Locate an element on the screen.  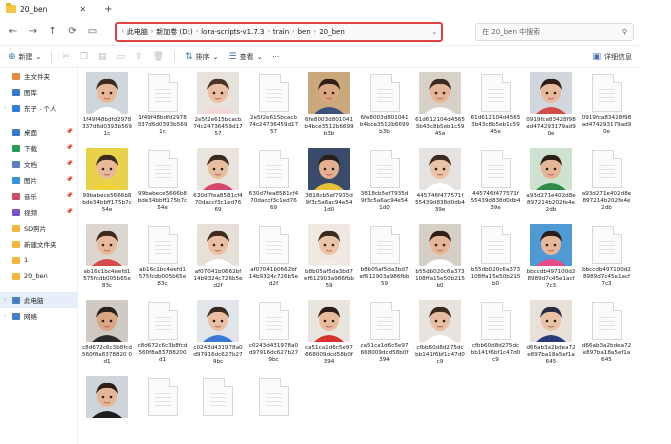
text-file-item: c0243d431978a0d97916dc627b279bc is located at coordinates (274, 332).